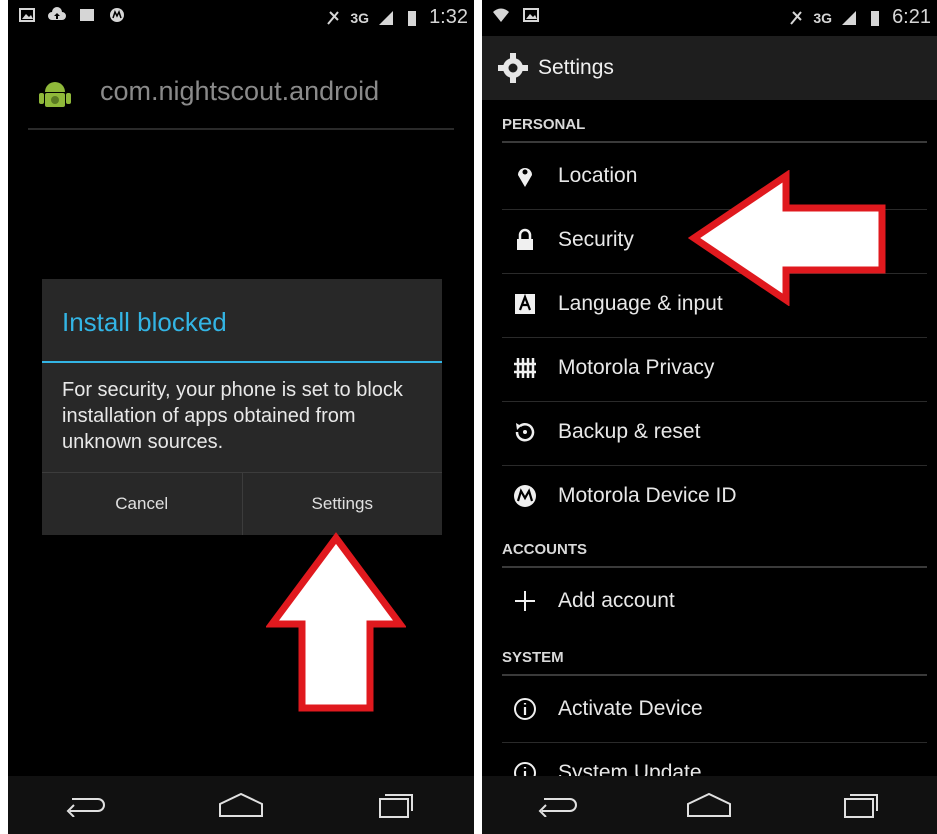 This screenshot has height=834, width=937. I want to click on left-arrow-annotation, so click(787, 238).